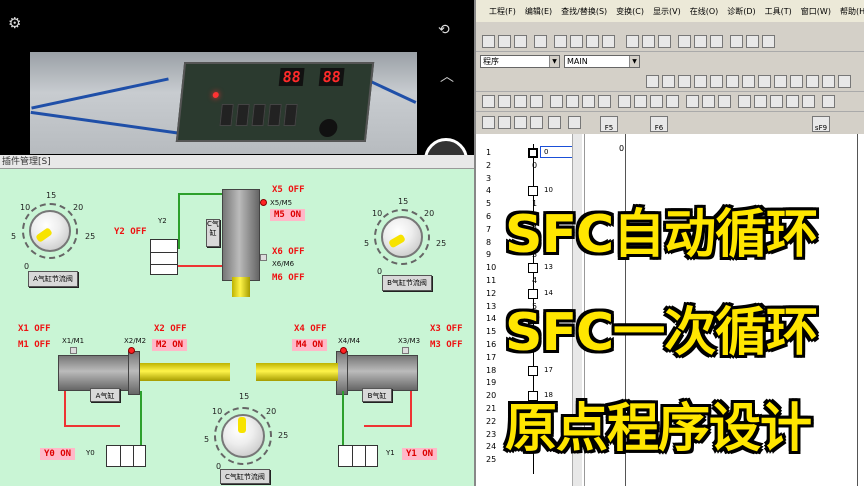 This screenshot has height=486, width=864. What do you see at coordinates (584, 11) in the screenshot?
I see `menu-find: 查找/替换(S)` at bounding box center [584, 11].